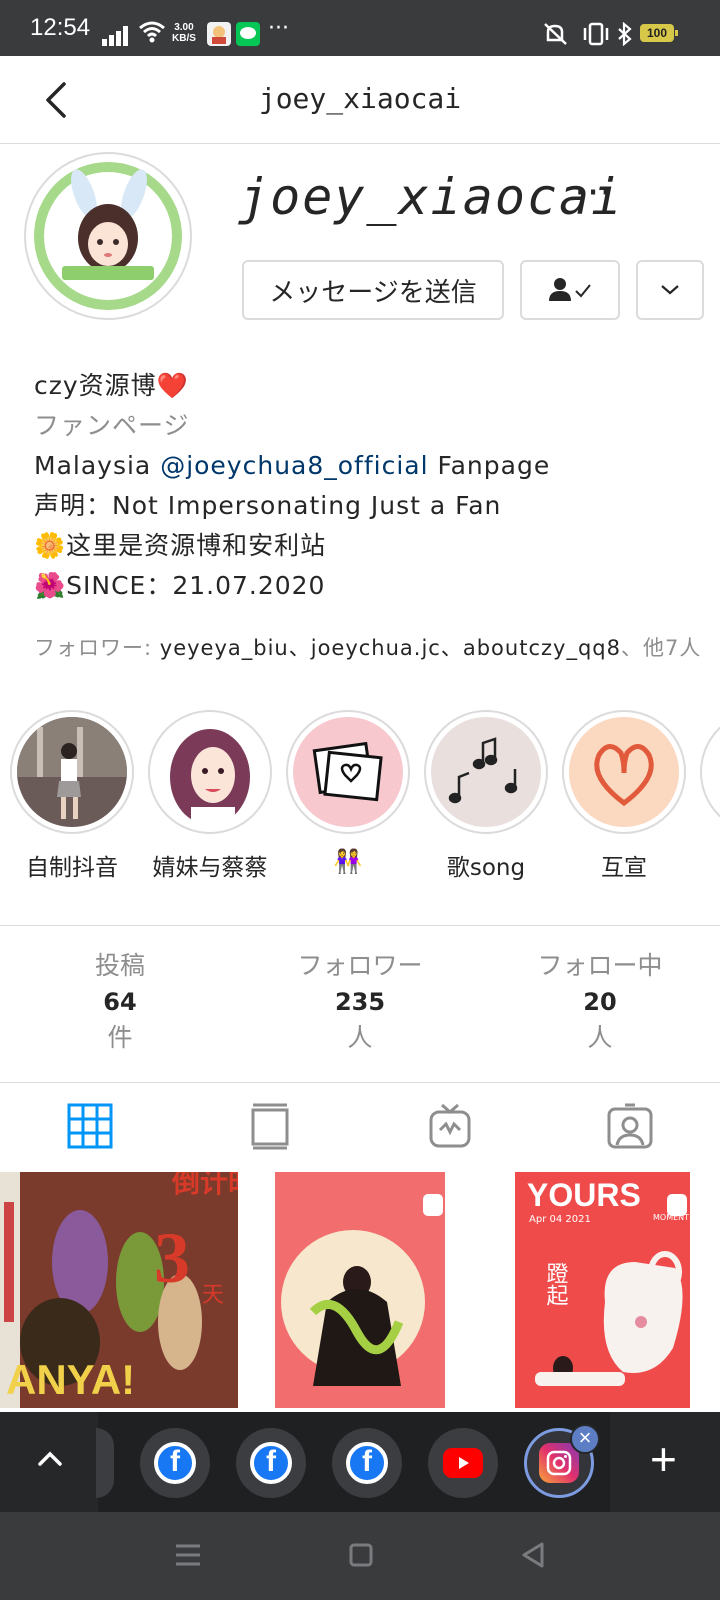 The width and height of the screenshot is (720, 1600). What do you see at coordinates (348, 862) in the screenshot?
I see `highlight-label: 👭` at bounding box center [348, 862].